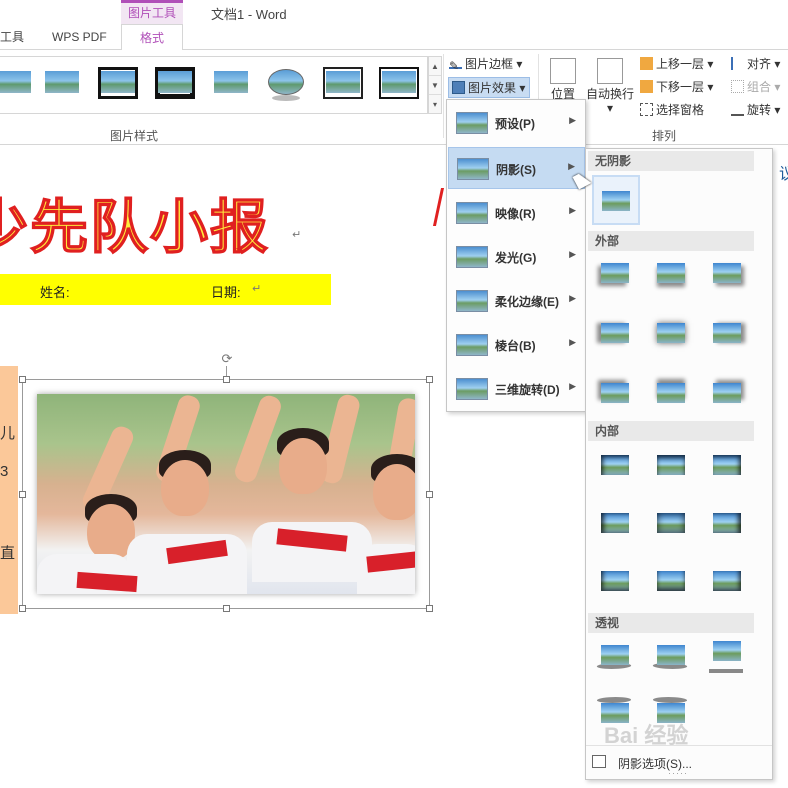 Image resolution: width=788 pixels, height=788 pixels. Describe the element at coordinates (783, 174) in the screenshot. I see `right-edge-text: 议` at that location.